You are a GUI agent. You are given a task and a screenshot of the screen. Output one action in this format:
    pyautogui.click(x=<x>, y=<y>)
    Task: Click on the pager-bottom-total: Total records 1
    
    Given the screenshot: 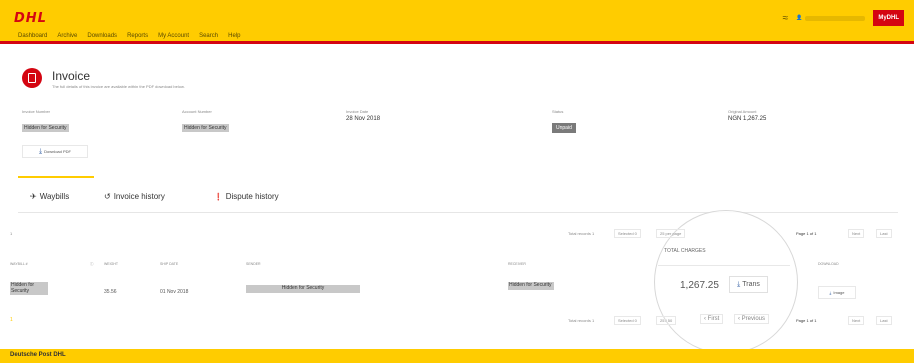 What is the action you would take?
    pyautogui.click(x=581, y=320)
    